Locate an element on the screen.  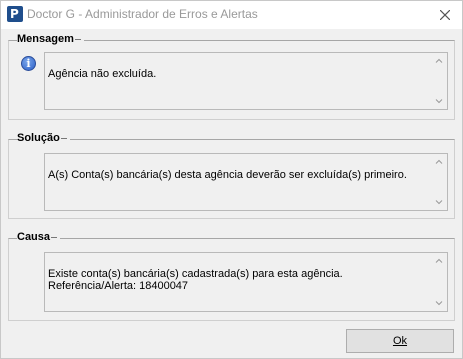
section-title-solucao: Solução is located at coordinates (43, 138).